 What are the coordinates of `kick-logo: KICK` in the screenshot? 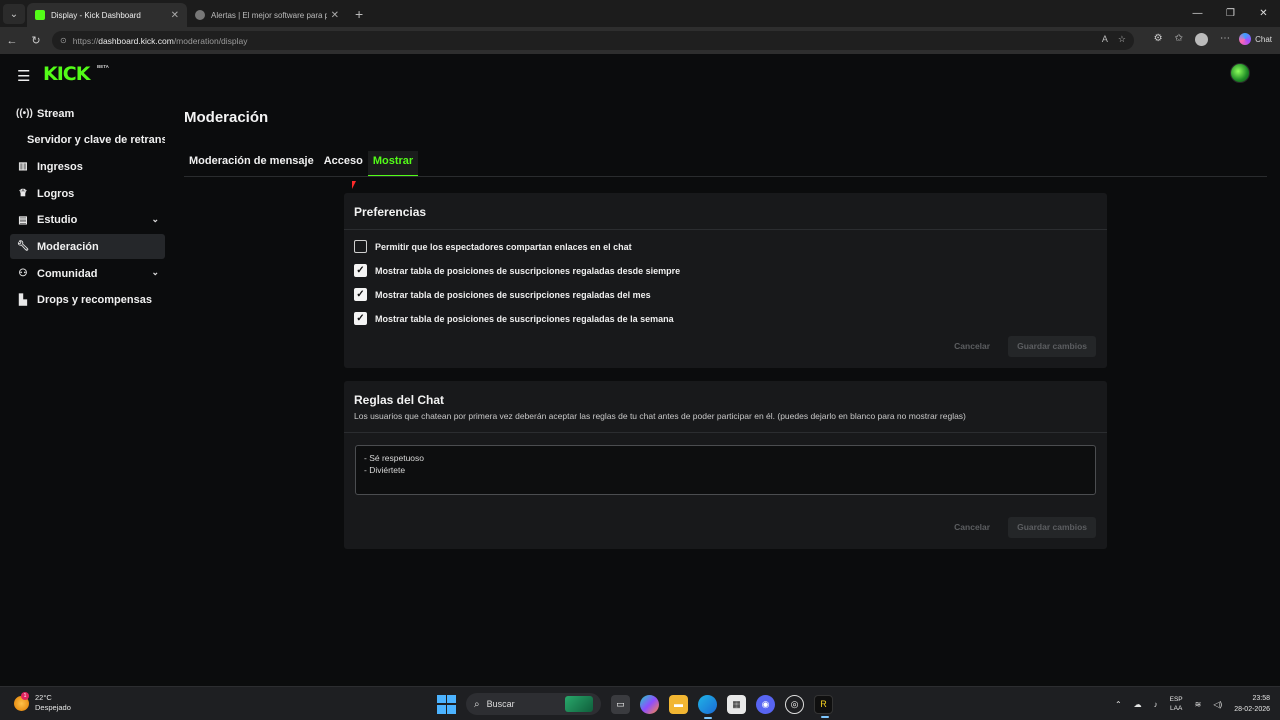 It's located at (66, 74).